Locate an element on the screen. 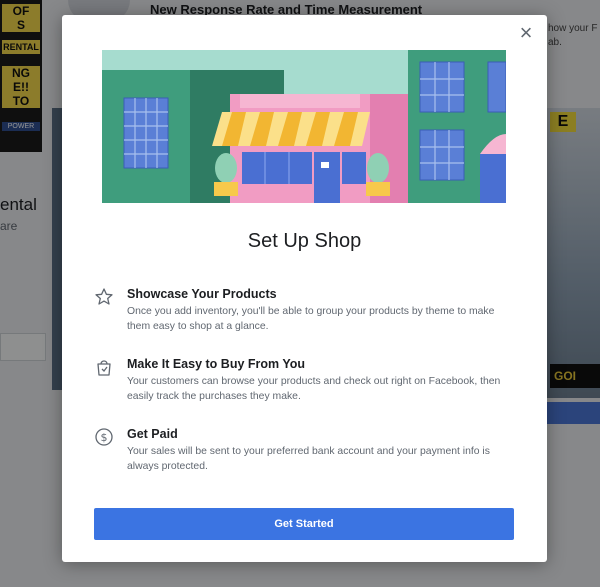 The height and width of the screenshot is (587, 600). dollar-circle-icon: $ is located at coordinates (104, 437).